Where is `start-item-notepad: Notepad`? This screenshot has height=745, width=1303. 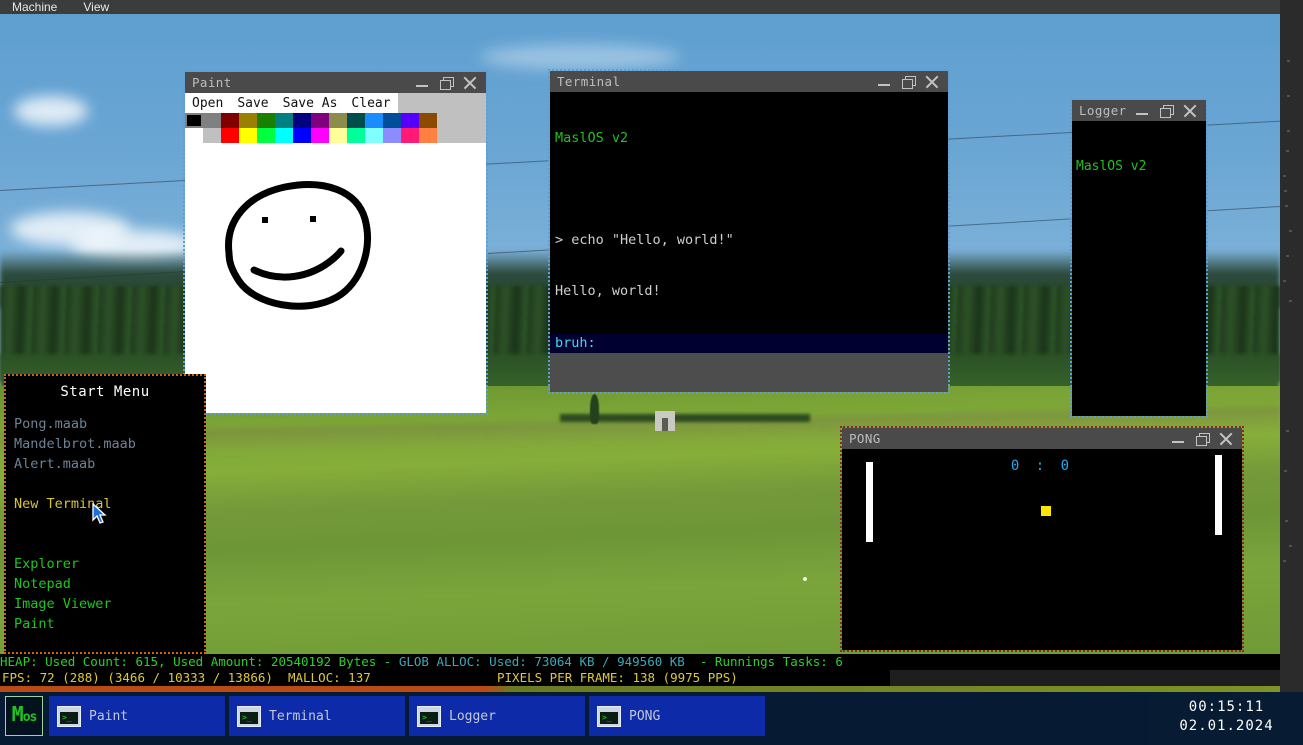
start-item-notepad: Notepad is located at coordinates (109, 584).